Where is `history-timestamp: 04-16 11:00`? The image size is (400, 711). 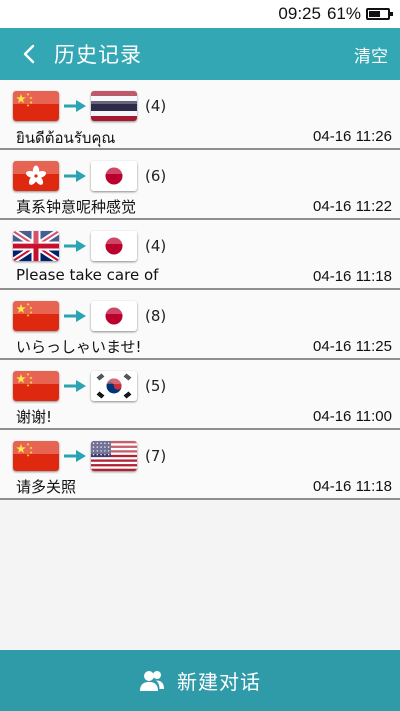 history-timestamp: 04-16 11:00 is located at coordinates (352, 416).